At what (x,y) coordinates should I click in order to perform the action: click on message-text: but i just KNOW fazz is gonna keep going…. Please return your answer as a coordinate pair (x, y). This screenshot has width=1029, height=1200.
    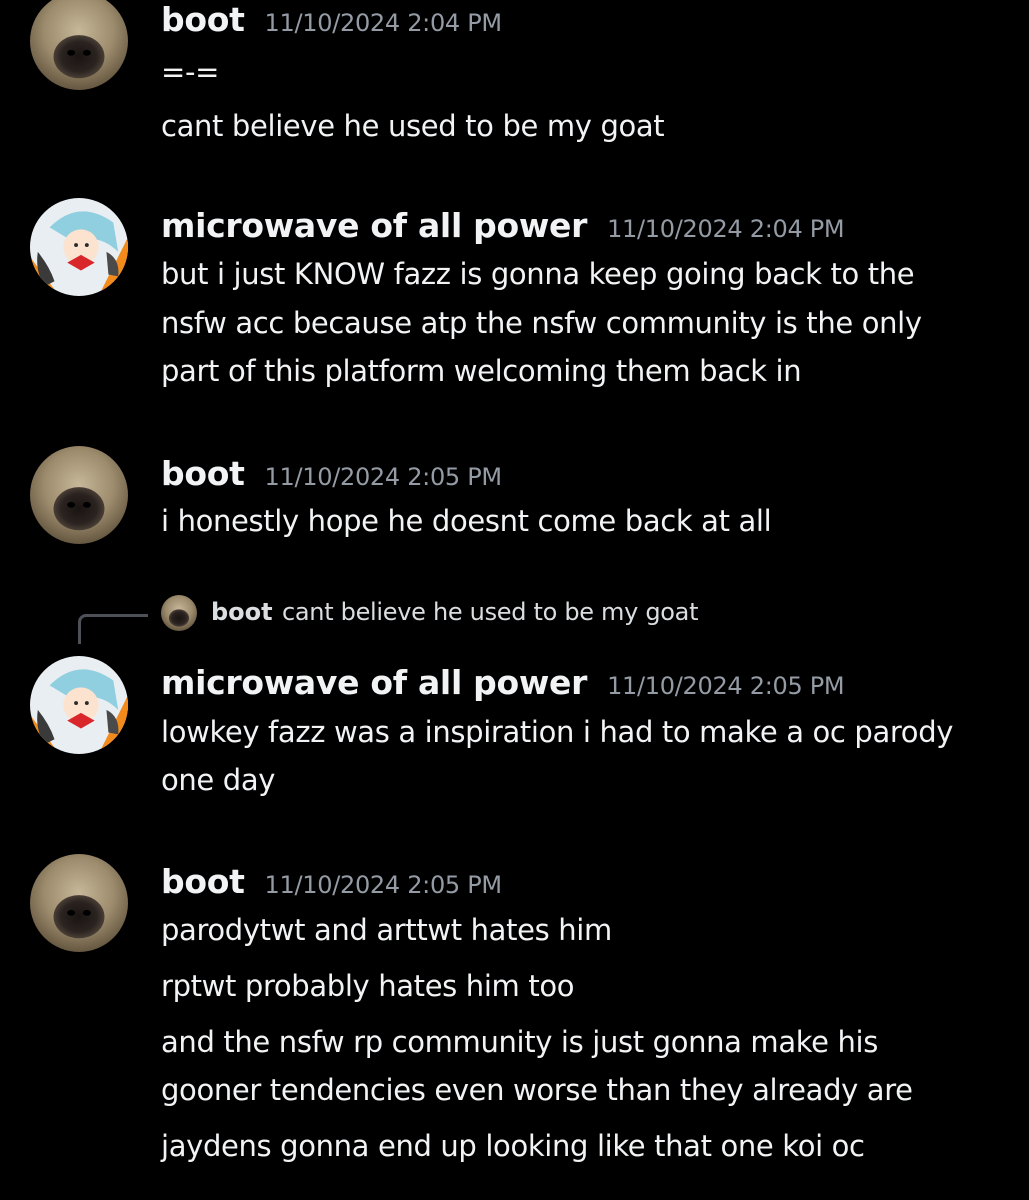
    Looking at the image, I should click on (538, 274).